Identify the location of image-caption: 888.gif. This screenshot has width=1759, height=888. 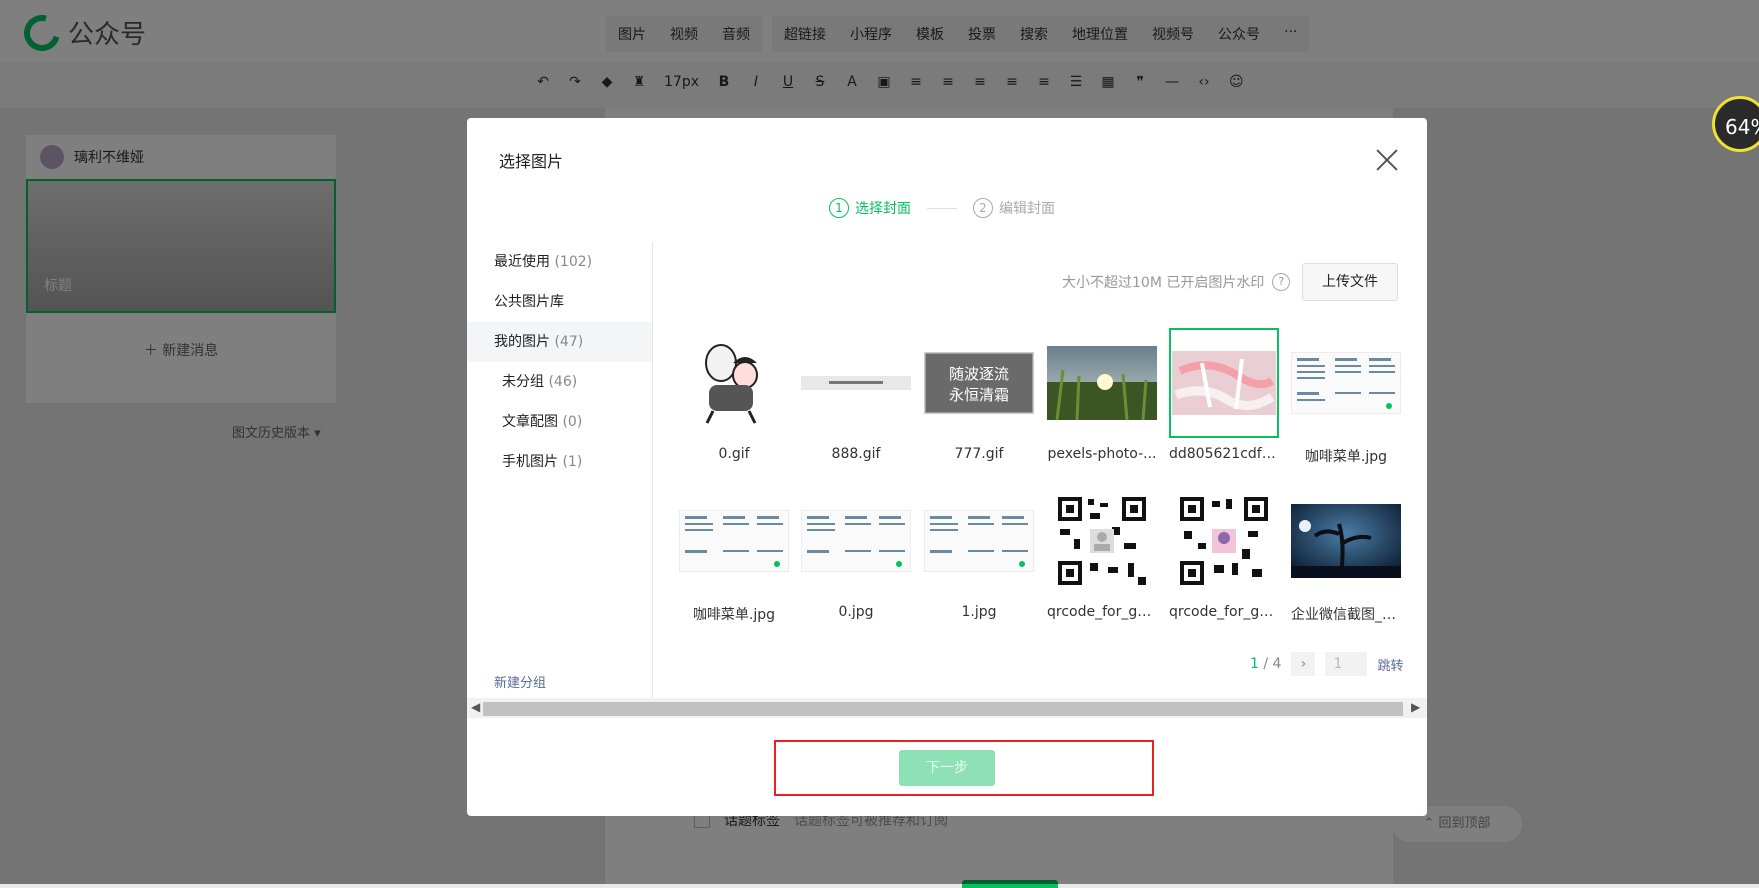
(856, 454).